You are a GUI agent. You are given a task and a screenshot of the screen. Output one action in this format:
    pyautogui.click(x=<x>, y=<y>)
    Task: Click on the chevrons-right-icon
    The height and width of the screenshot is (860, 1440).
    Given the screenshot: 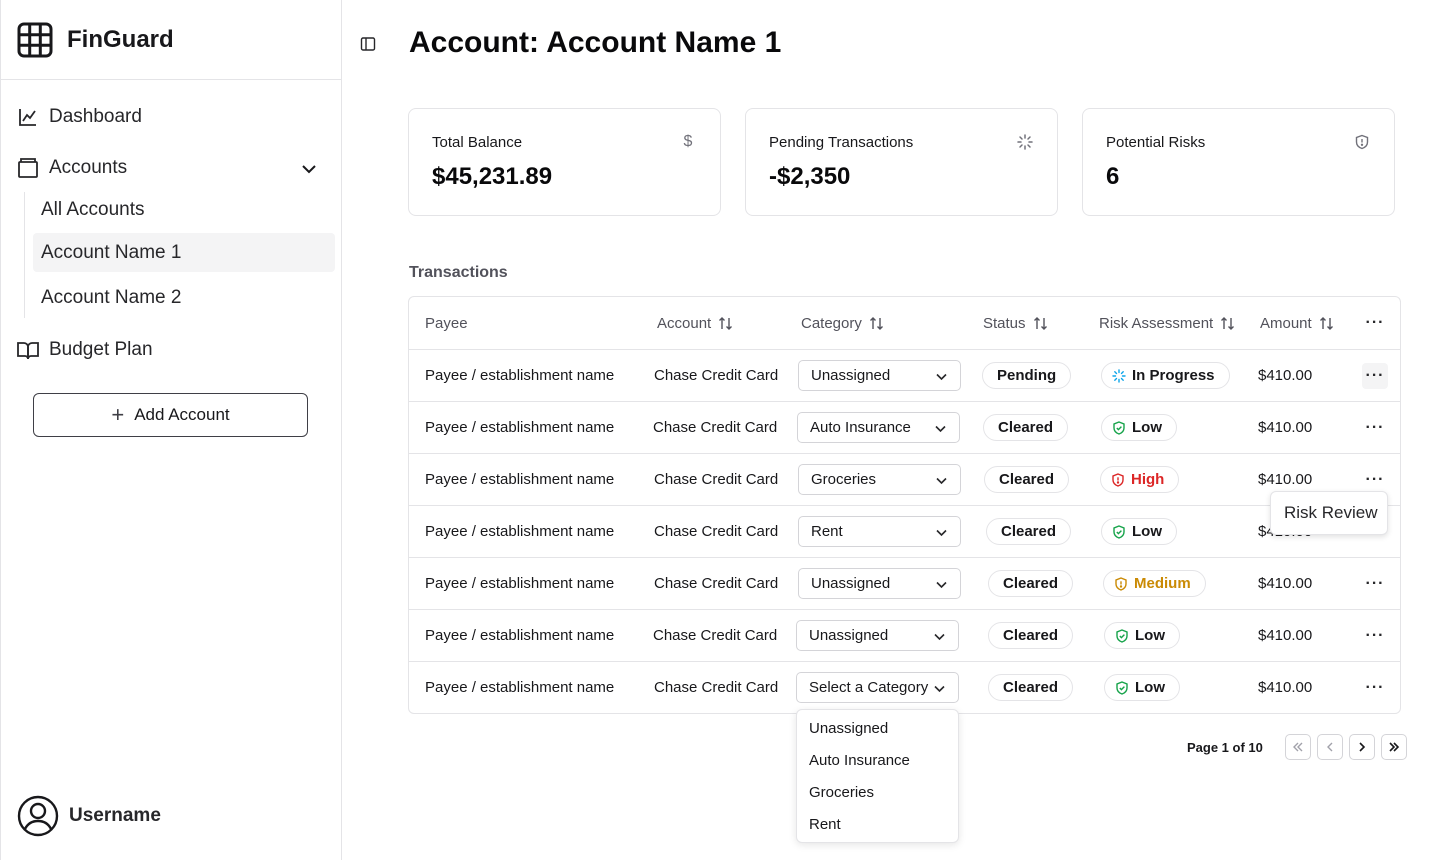 What is the action you would take?
    pyautogui.click(x=1394, y=747)
    